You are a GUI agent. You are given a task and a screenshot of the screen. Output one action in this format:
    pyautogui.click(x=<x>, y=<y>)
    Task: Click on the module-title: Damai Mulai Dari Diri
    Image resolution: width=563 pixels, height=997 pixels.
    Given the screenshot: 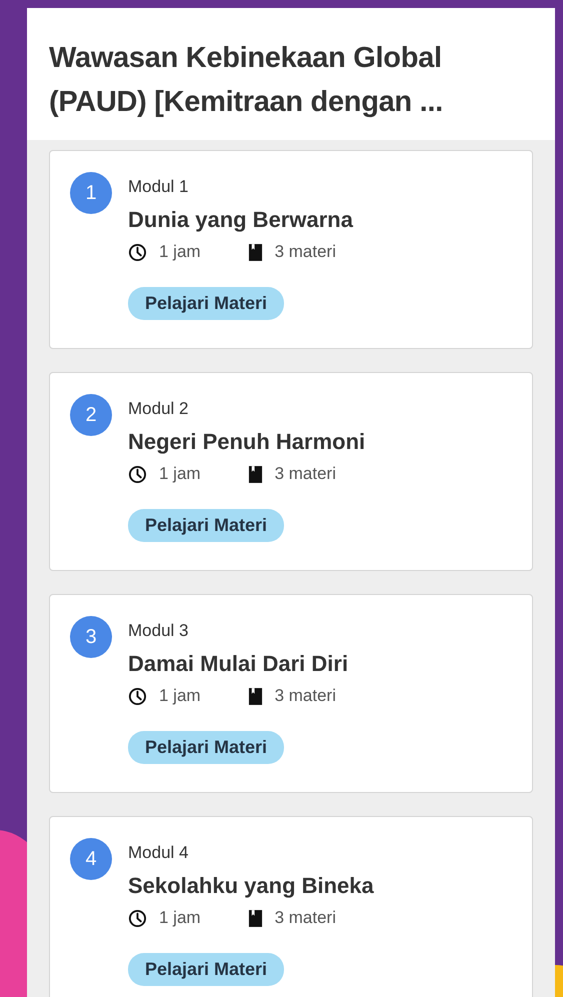 What is the action you would take?
    pyautogui.click(x=238, y=664)
    